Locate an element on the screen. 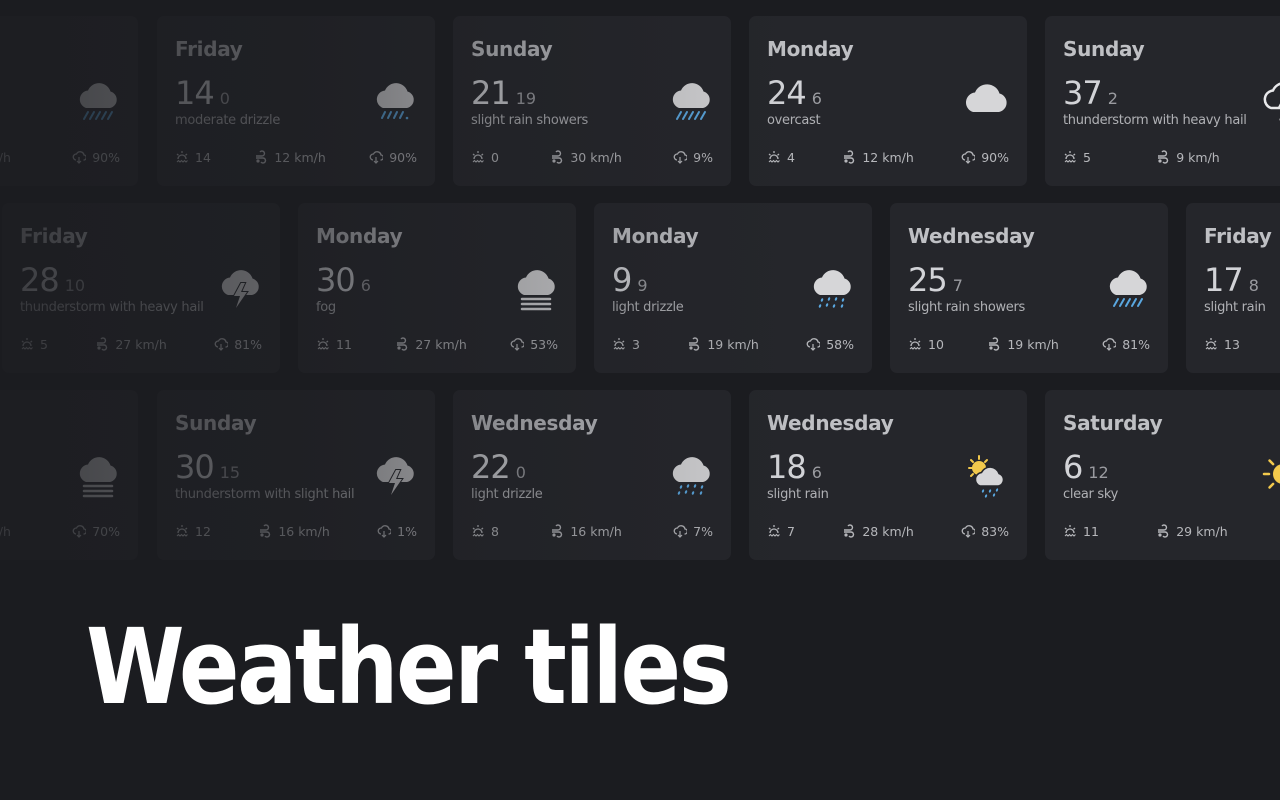 The image size is (1280, 800). tile-temp-min: 6 is located at coordinates (816, 98).